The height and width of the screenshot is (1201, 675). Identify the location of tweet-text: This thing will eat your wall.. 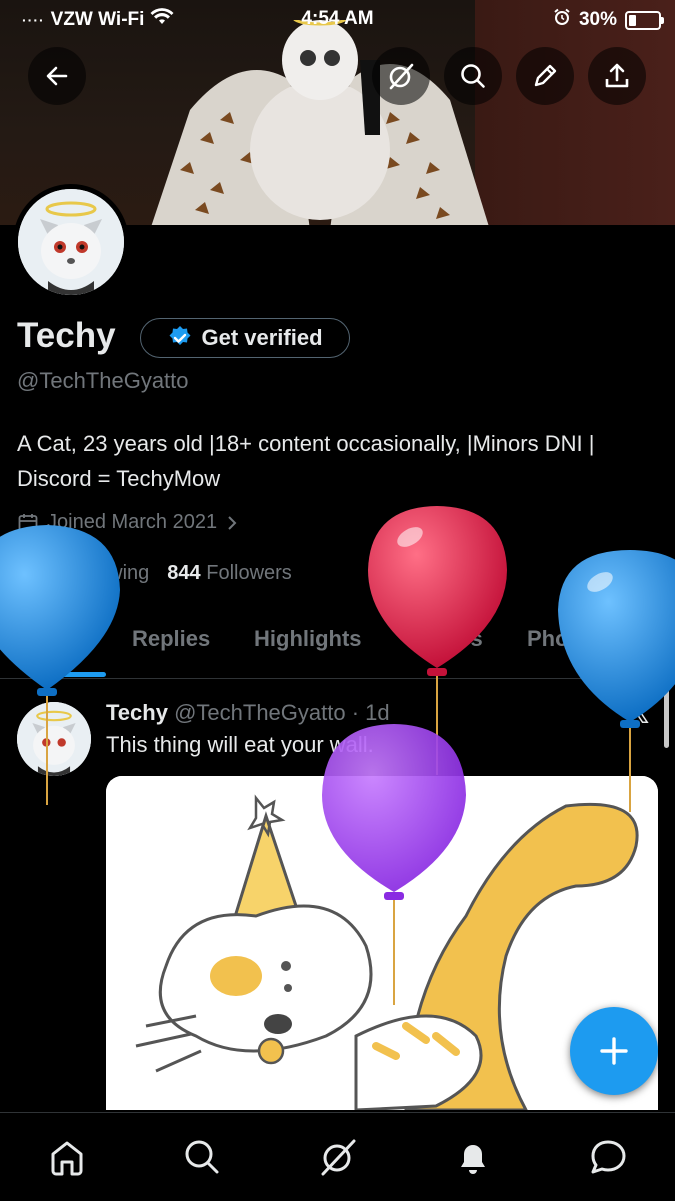
(240, 744).